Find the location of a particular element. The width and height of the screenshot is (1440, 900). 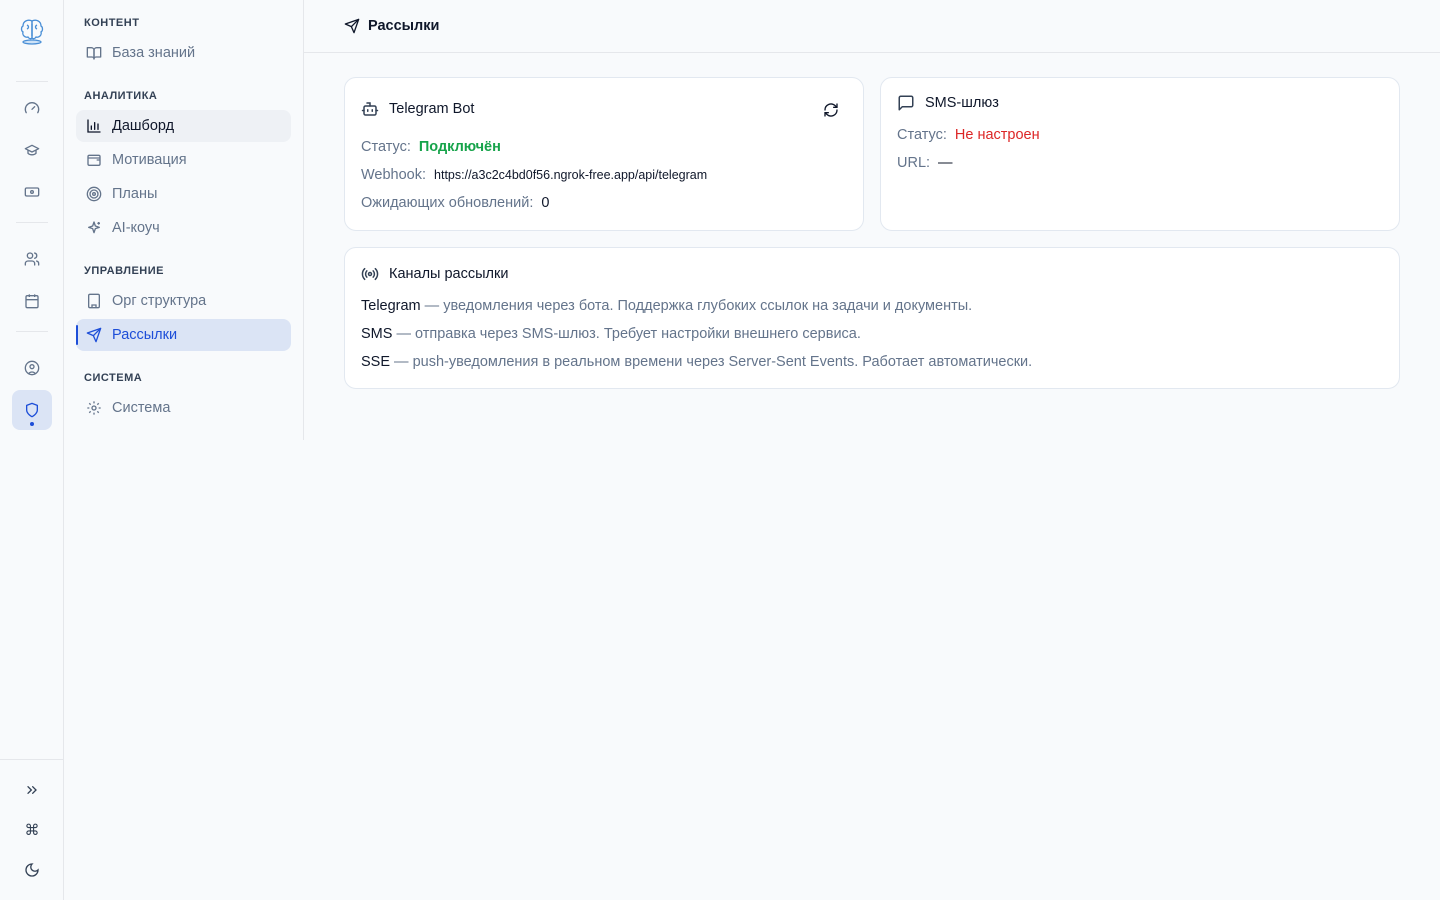

card-title: Каналы рассылки is located at coordinates (449, 274).